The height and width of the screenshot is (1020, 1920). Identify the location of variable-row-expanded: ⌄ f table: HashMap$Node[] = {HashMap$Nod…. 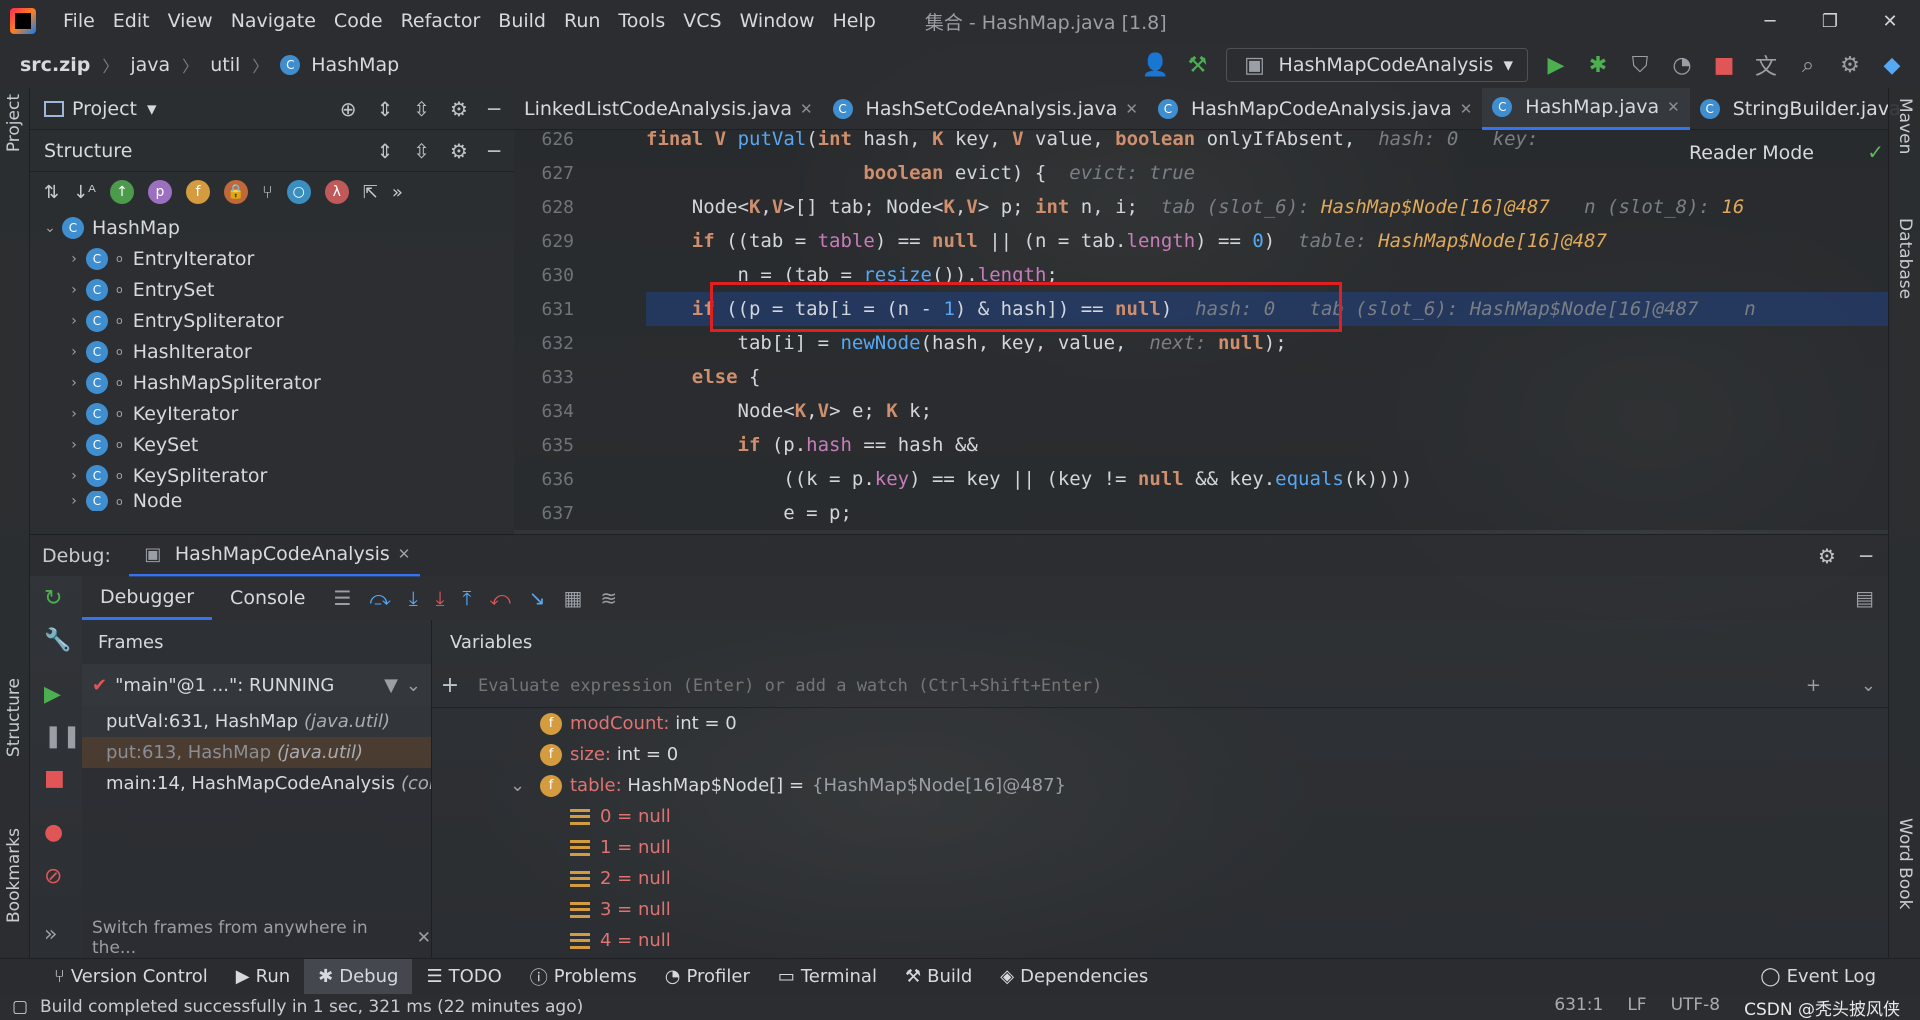
(1160, 785).